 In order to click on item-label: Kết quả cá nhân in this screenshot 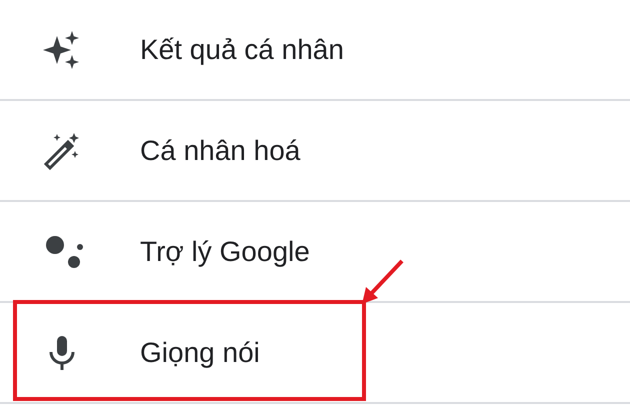, I will do `click(242, 49)`.